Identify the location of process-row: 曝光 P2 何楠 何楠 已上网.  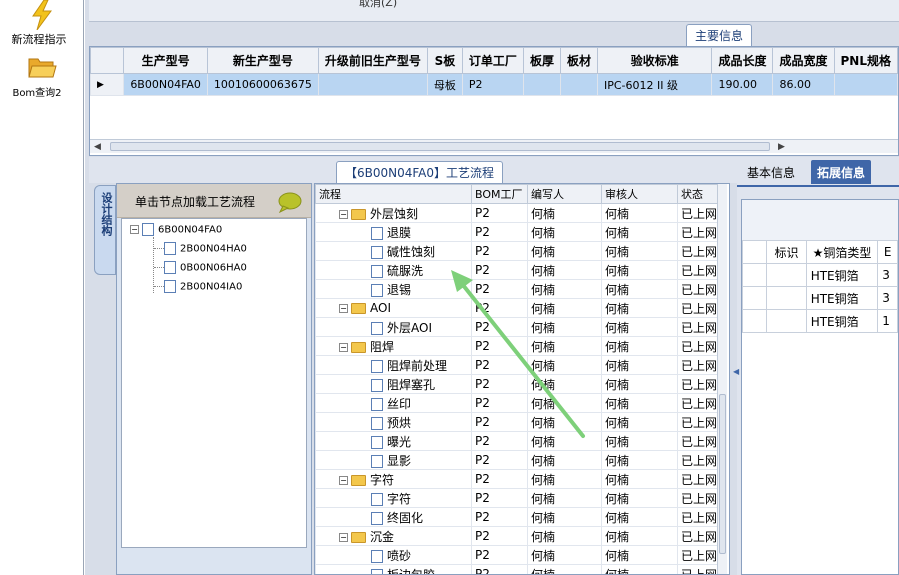
(517, 441).